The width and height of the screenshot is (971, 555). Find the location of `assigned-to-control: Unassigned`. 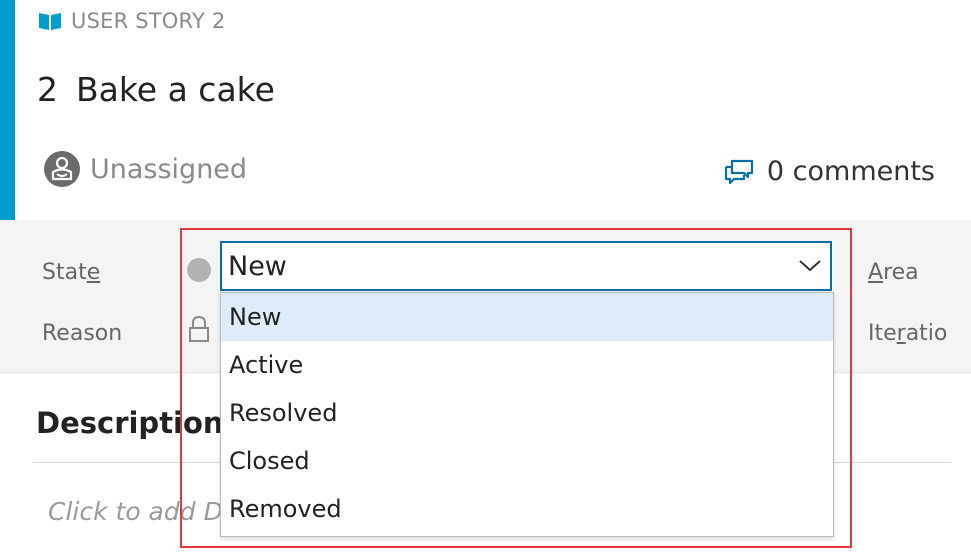

assigned-to-control: Unassigned is located at coordinates (145, 169).